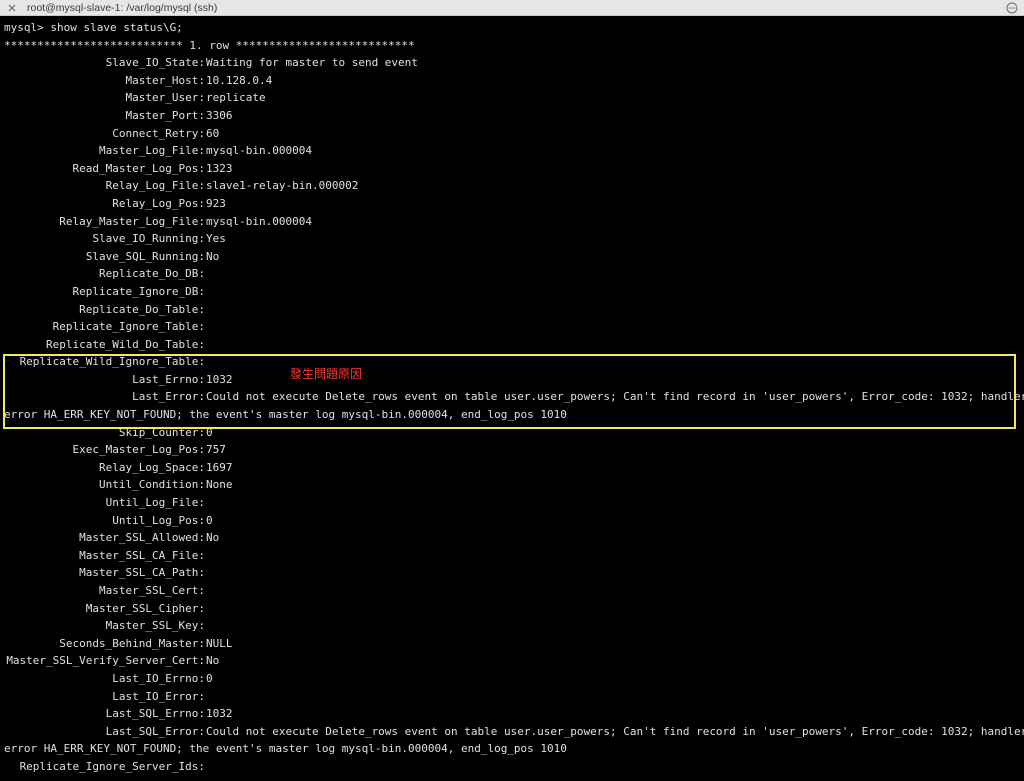 The width and height of the screenshot is (1024, 781). I want to click on status-field-row: Master_SSL_Allowed: No, so click(514, 538).